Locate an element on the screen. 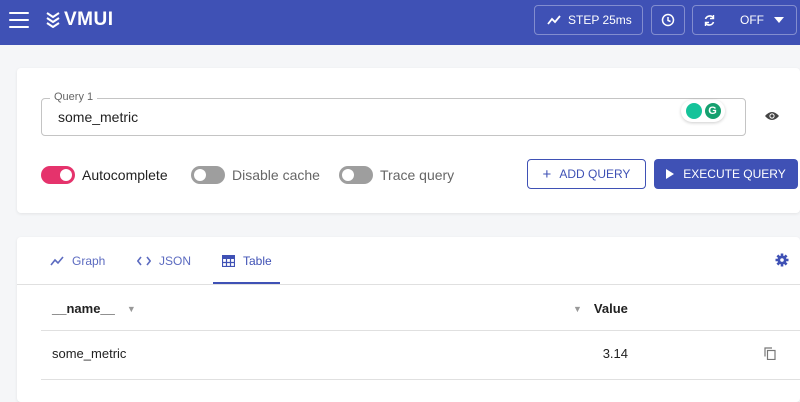 The width and height of the screenshot is (800, 402). table-cell-value: 3.14 is located at coordinates (615, 353).